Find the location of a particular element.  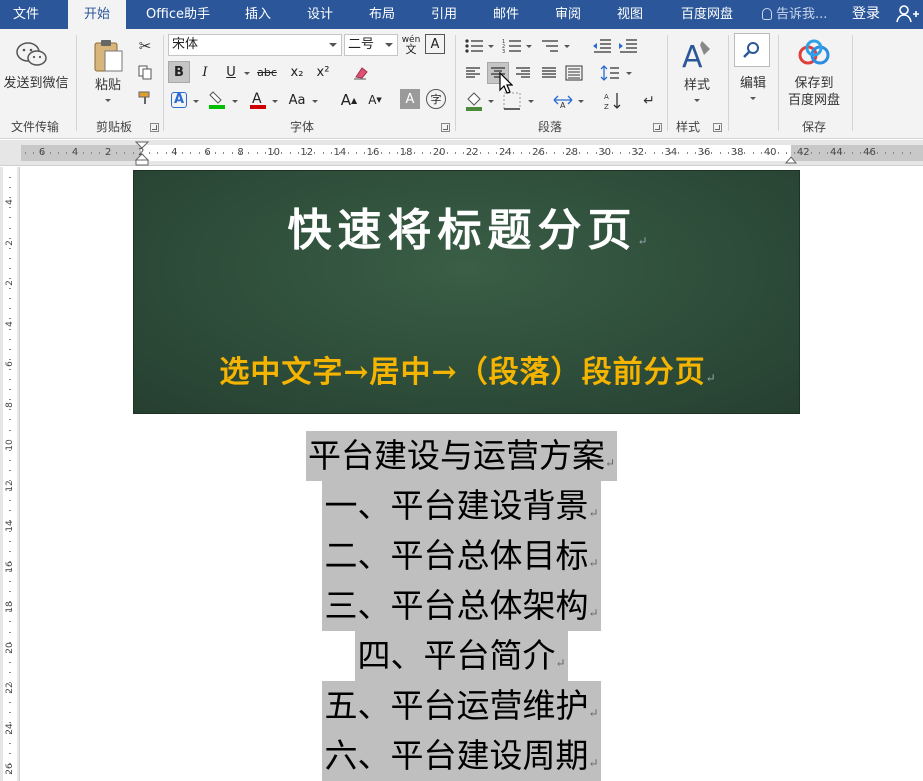

underline-dropdown-icon is located at coordinates (247, 73).